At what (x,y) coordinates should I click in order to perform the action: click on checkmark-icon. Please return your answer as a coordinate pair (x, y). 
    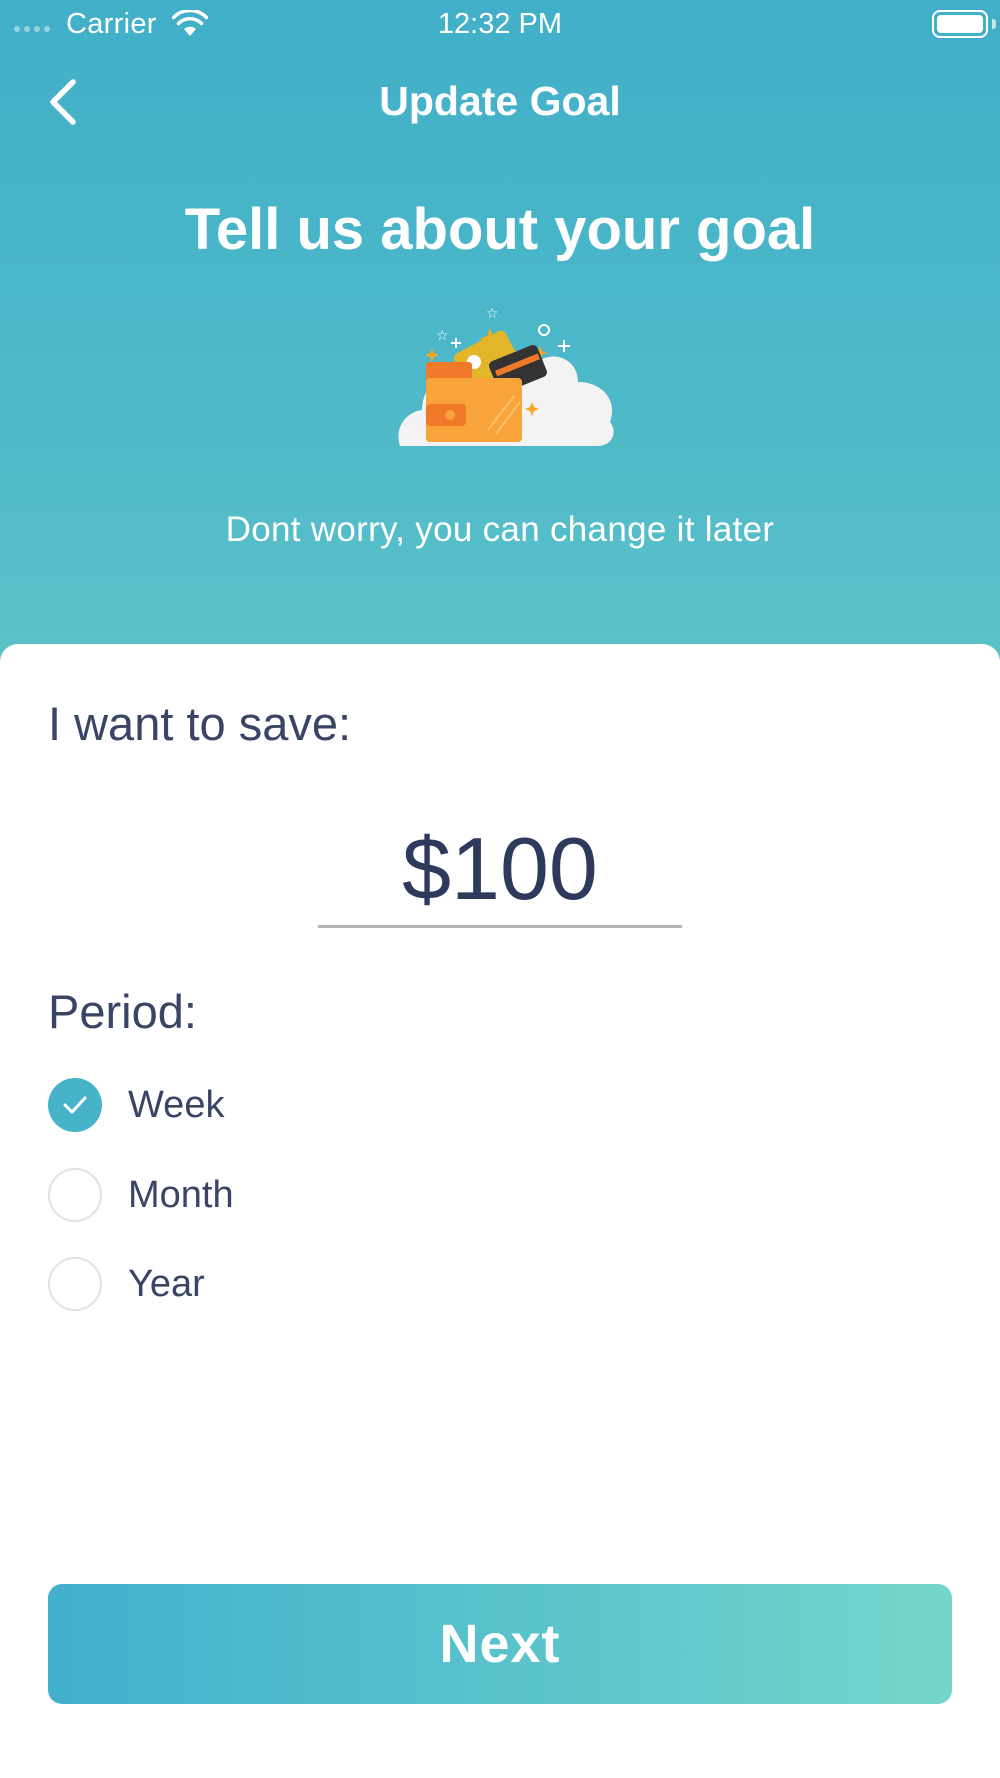
    Looking at the image, I should click on (75, 1105).